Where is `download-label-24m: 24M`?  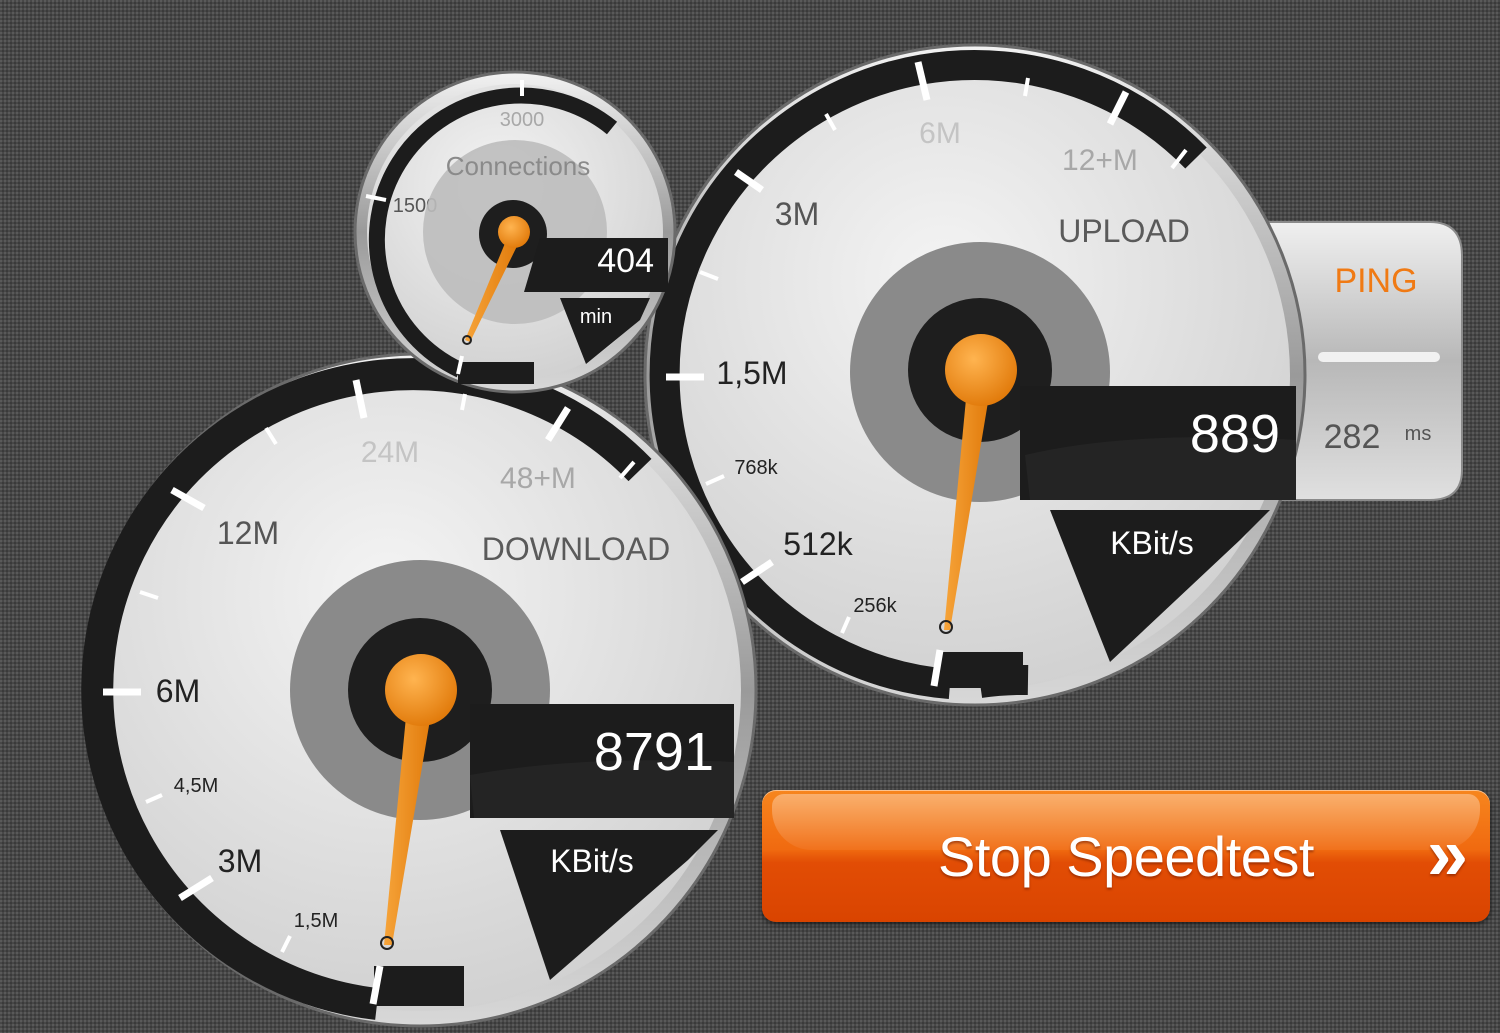 download-label-24m: 24M is located at coordinates (390, 452).